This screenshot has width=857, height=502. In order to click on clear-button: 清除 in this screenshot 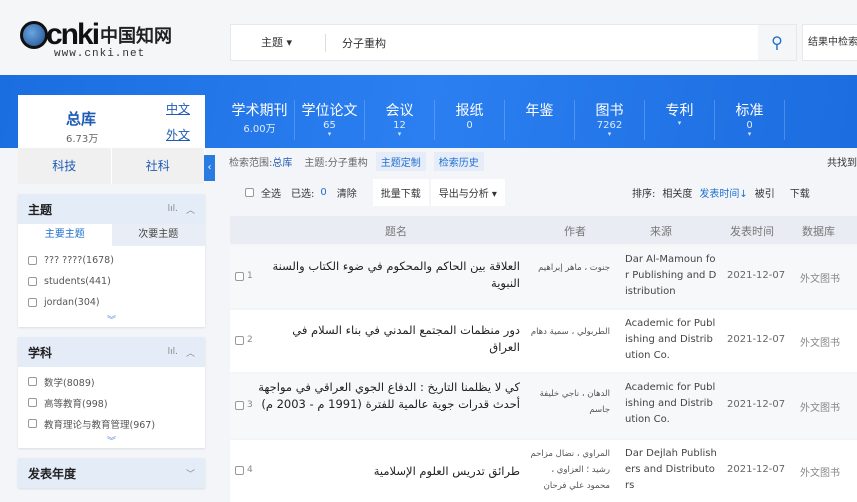, I will do `click(347, 192)`.